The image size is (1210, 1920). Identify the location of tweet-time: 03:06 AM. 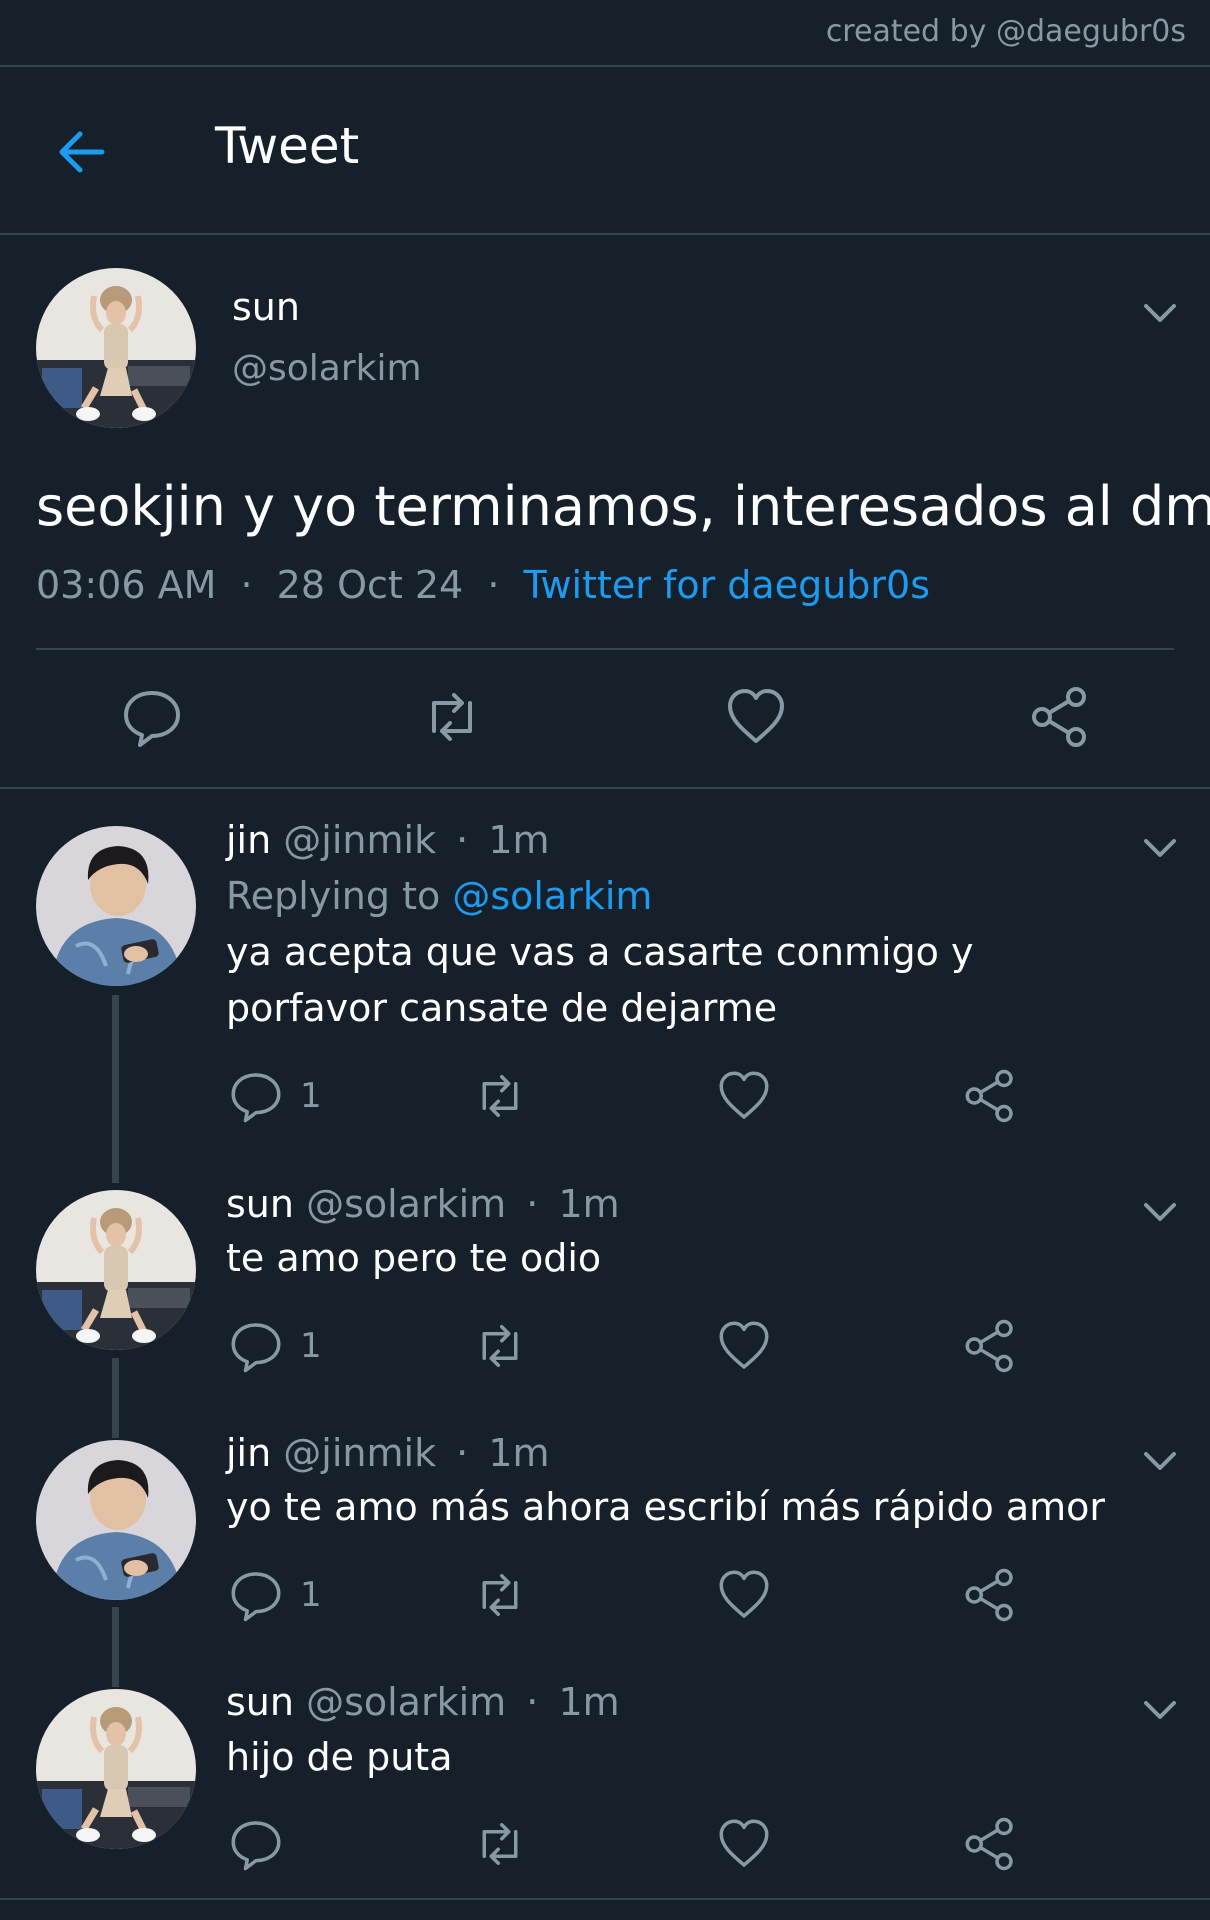
(126, 585).